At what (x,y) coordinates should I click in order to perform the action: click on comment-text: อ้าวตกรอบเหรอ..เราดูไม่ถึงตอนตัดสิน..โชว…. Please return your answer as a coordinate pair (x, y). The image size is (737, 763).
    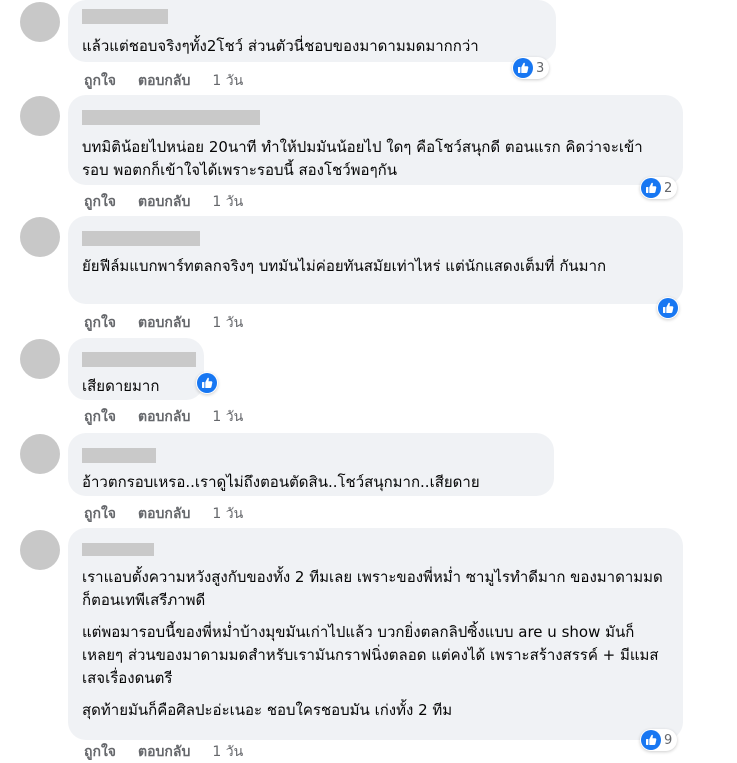
    Looking at the image, I should click on (311, 482).